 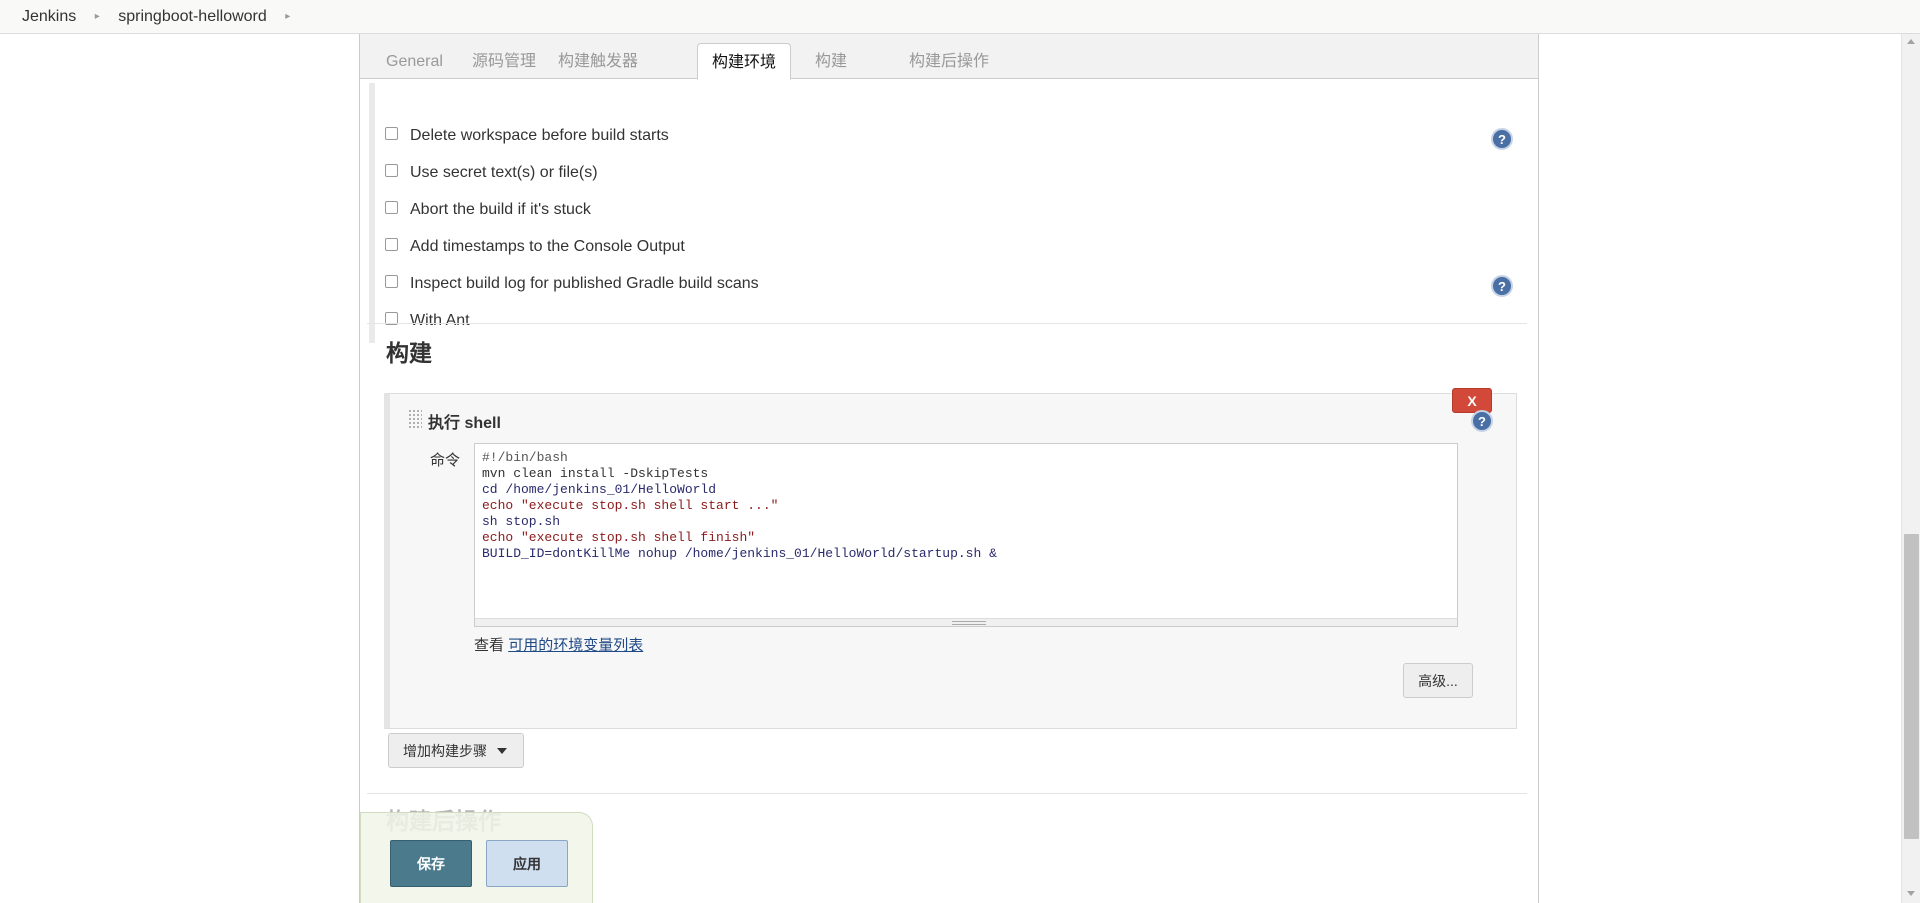 I want to click on add-build-step-label: 增加构建步骤, so click(x=445, y=750).